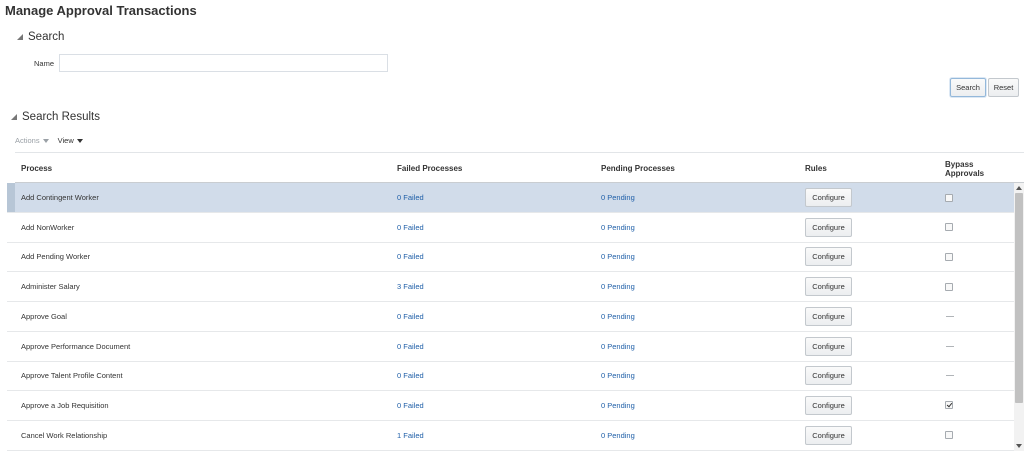 This screenshot has width=1024, height=464. I want to click on bypass-header-line1: Bypass, so click(959, 164).